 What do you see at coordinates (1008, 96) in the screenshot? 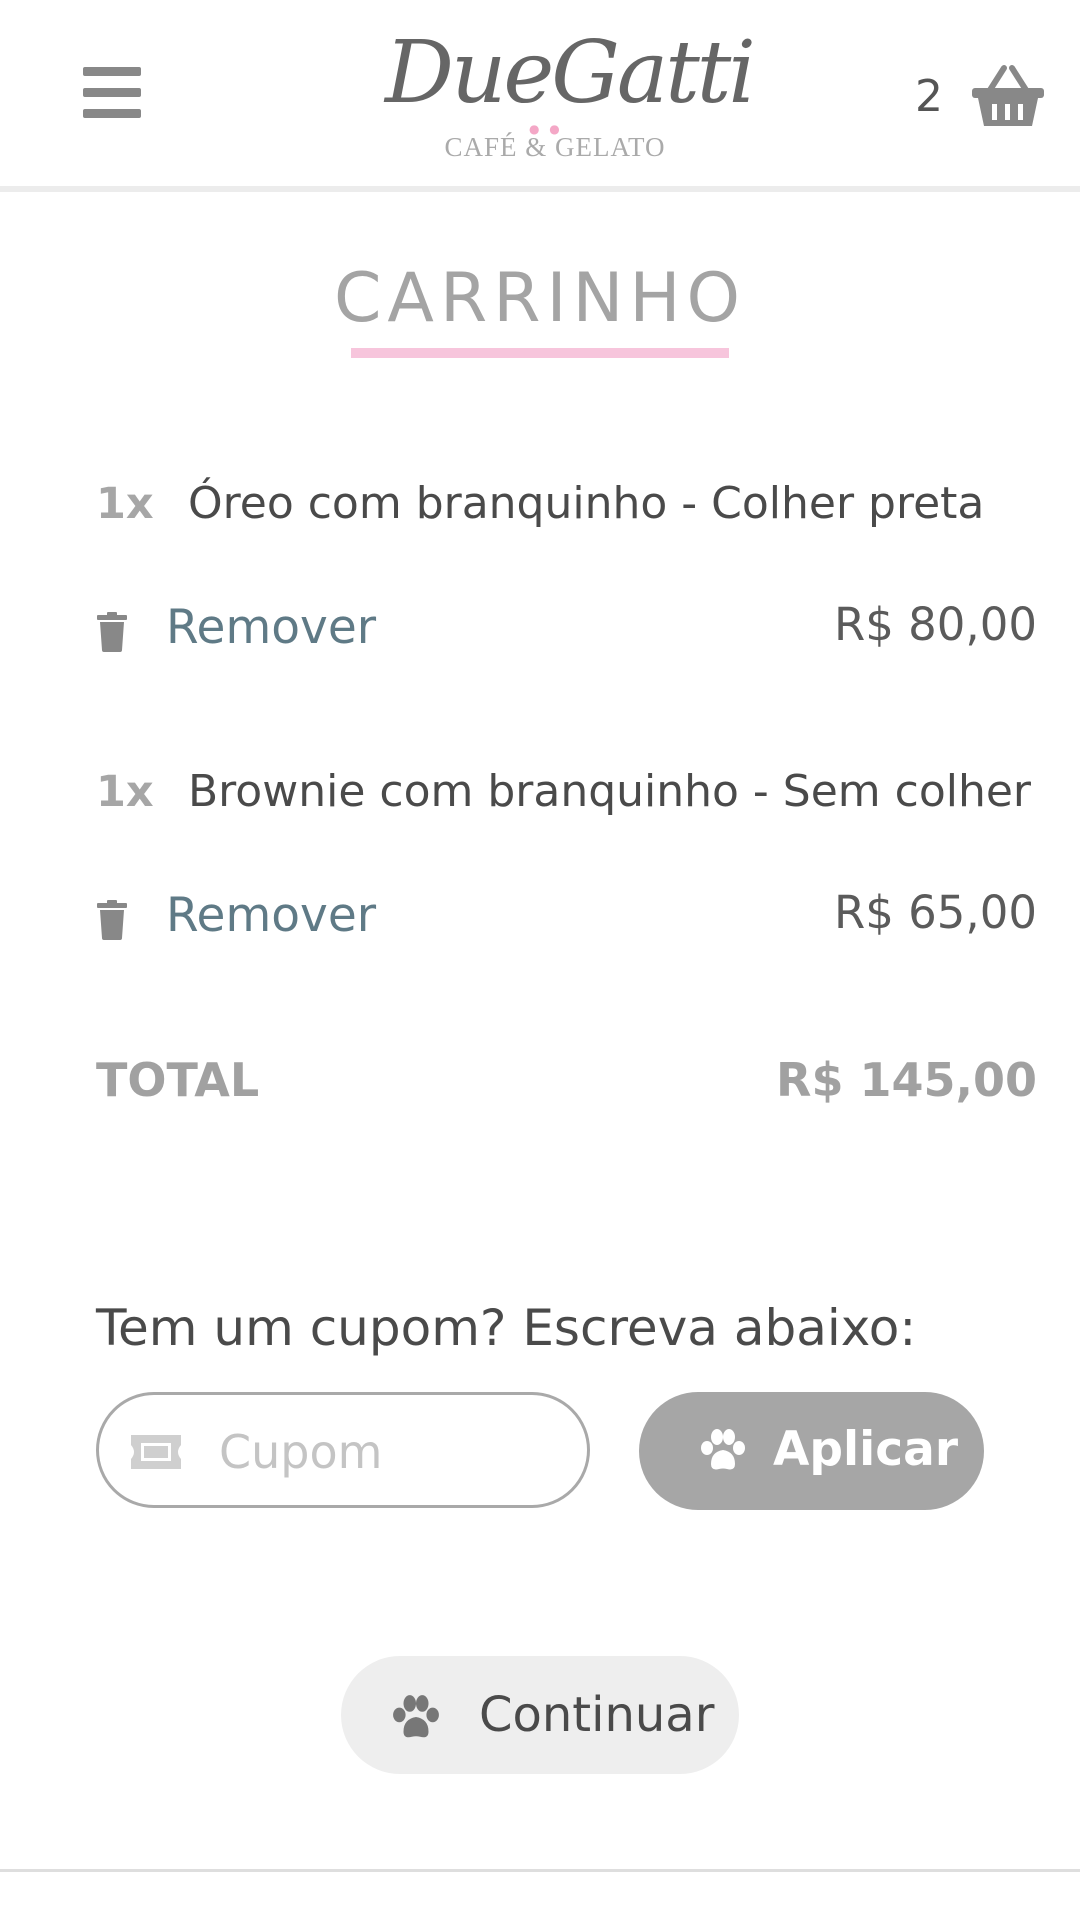
I see `basket-icon` at bounding box center [1008, 96].